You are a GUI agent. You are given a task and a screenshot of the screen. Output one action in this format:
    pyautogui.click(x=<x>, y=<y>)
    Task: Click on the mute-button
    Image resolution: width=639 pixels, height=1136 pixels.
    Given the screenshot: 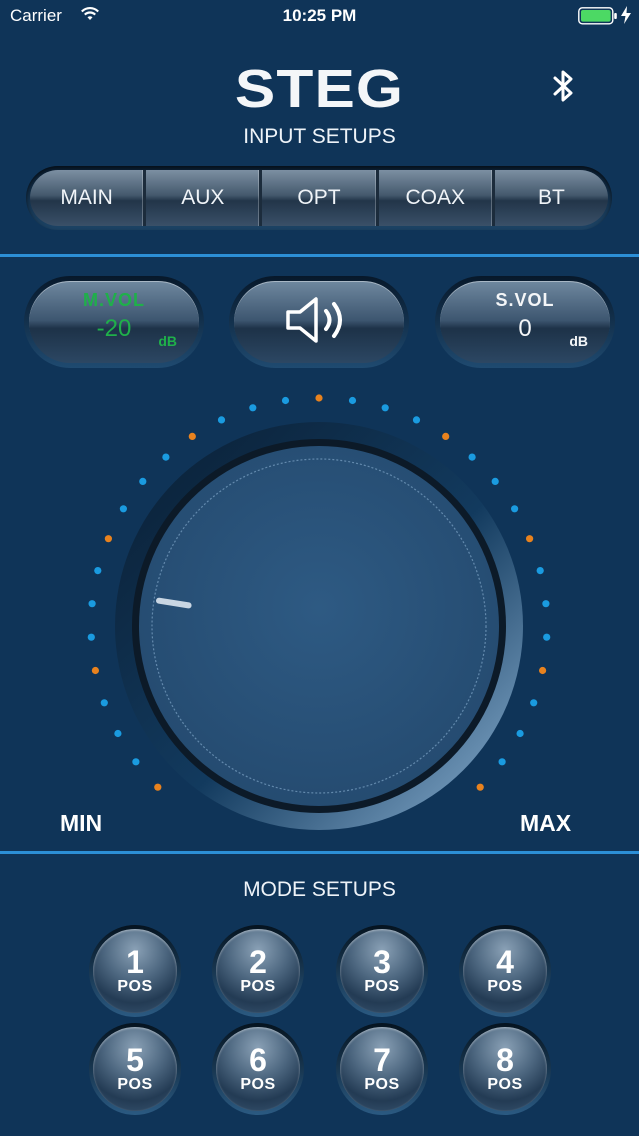 What is the action you would take?
    pyautogui.click(x=319, y=322)
    